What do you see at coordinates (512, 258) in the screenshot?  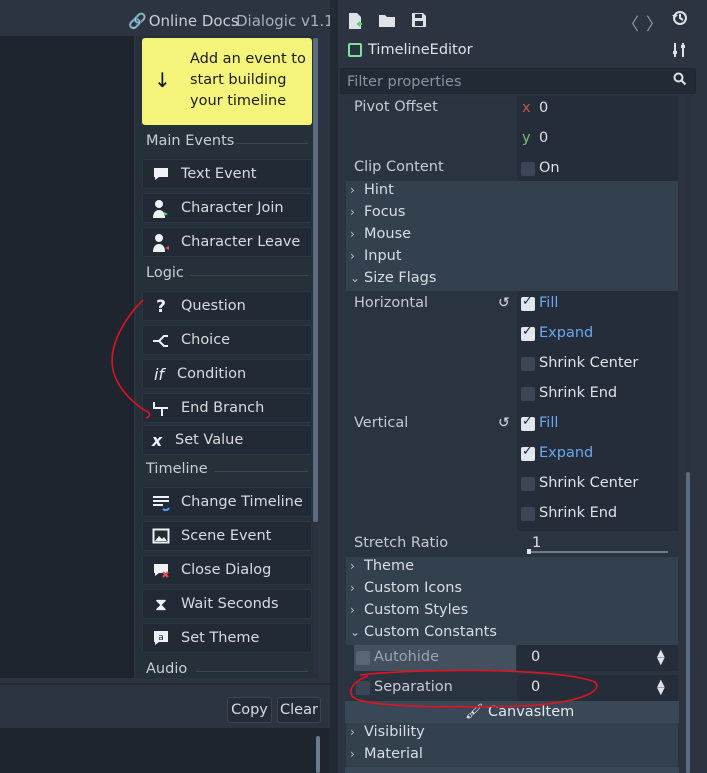 I see `group-input: › Input` at bounding box center [512, 258].